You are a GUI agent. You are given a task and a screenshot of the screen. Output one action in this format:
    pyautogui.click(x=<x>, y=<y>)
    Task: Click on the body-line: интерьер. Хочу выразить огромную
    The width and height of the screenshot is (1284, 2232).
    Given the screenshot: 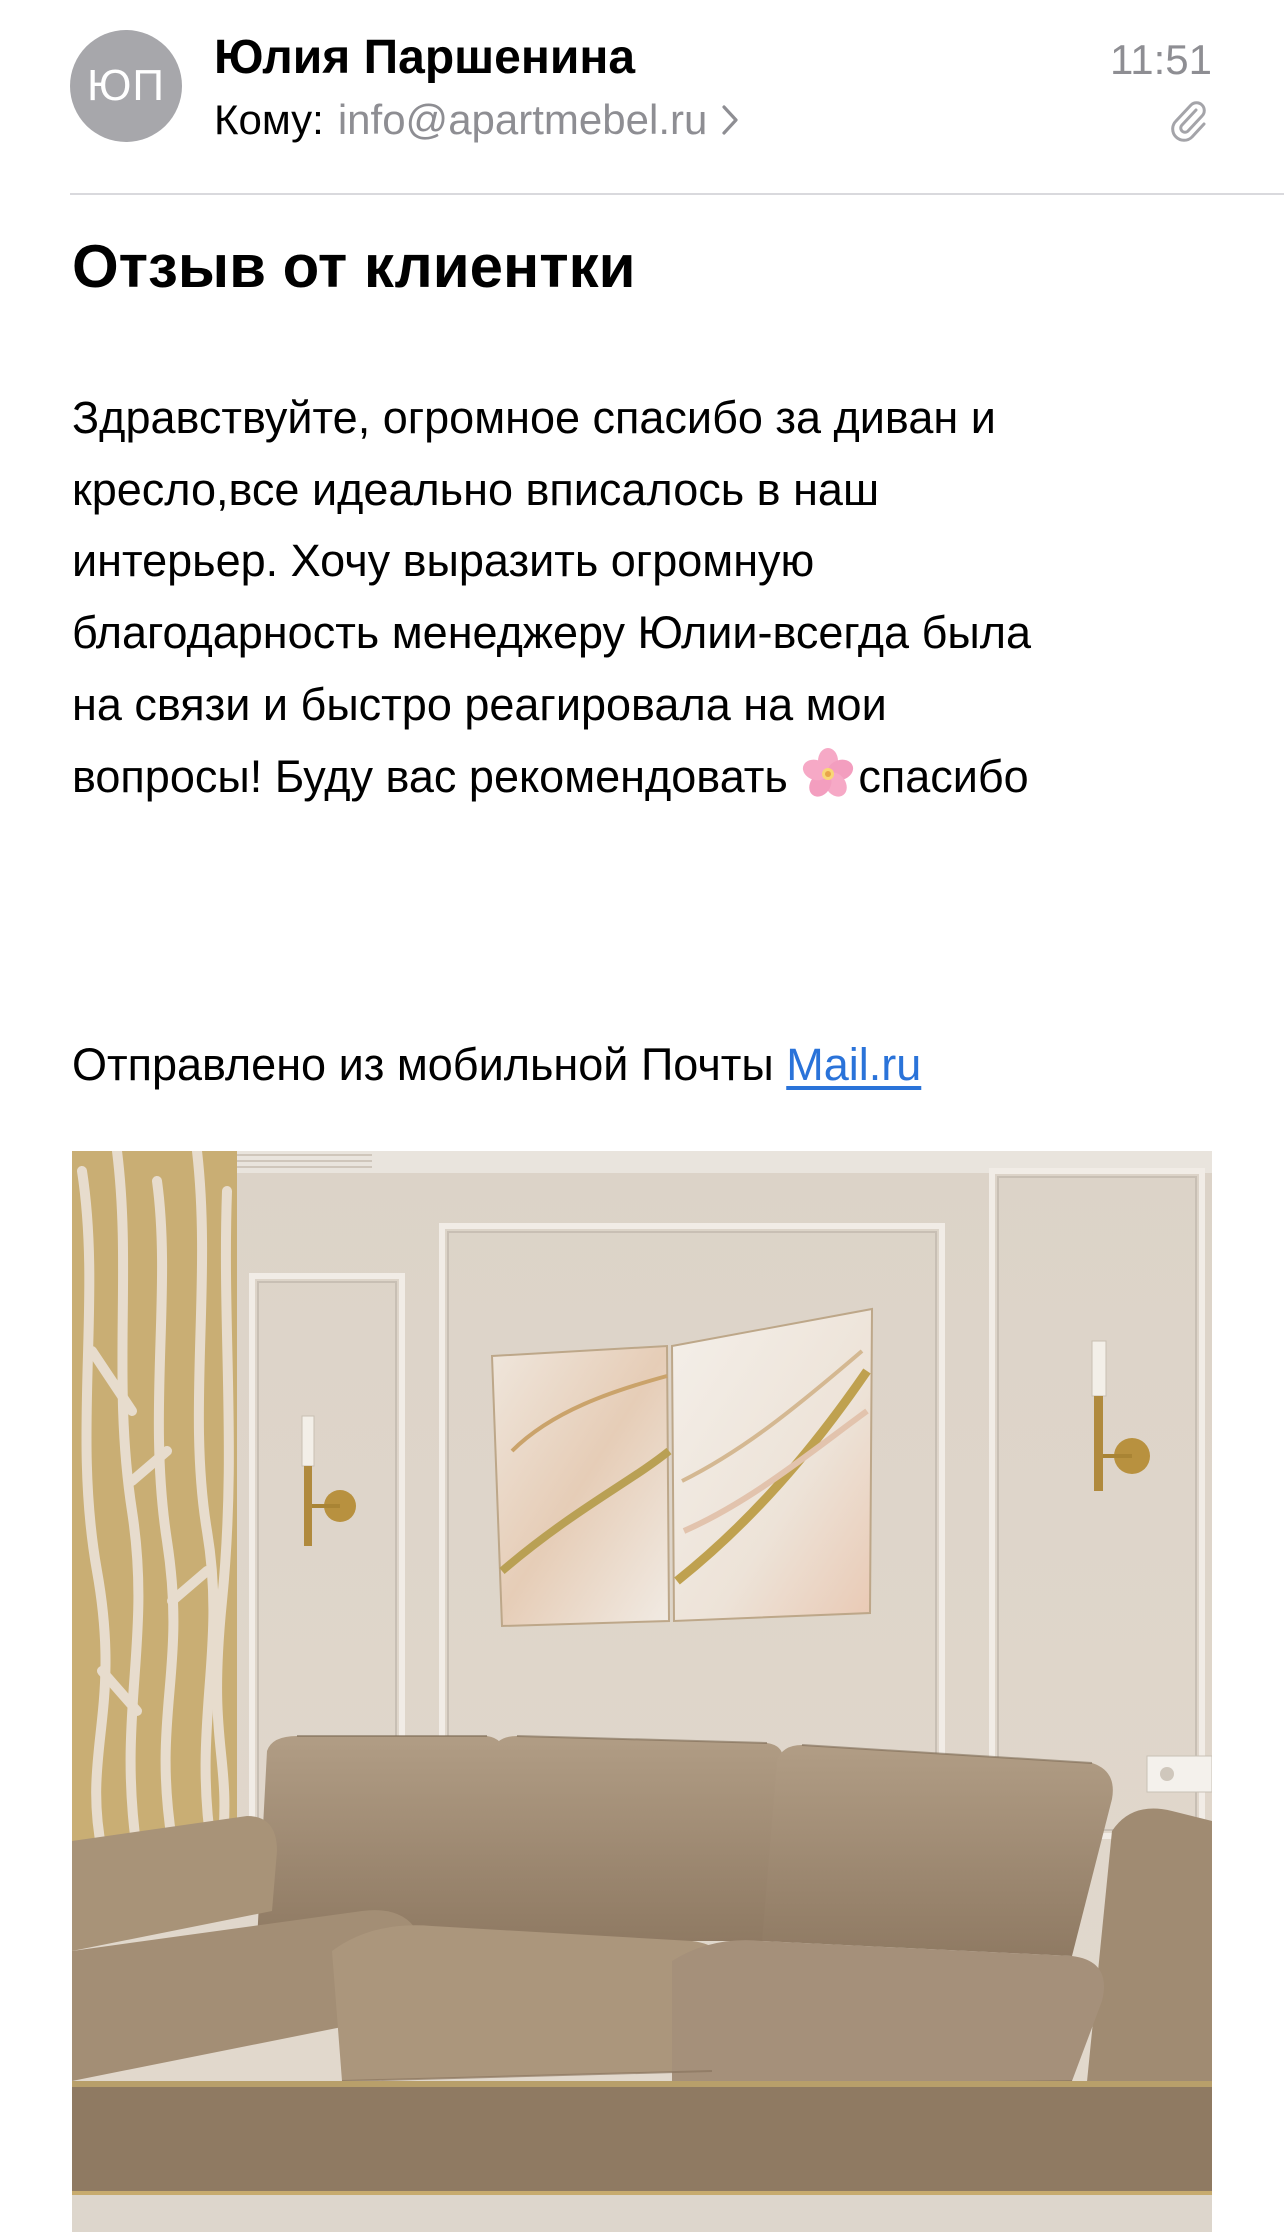 What is the action you would take?
    pyautogui.click(x=443, y=561)
    